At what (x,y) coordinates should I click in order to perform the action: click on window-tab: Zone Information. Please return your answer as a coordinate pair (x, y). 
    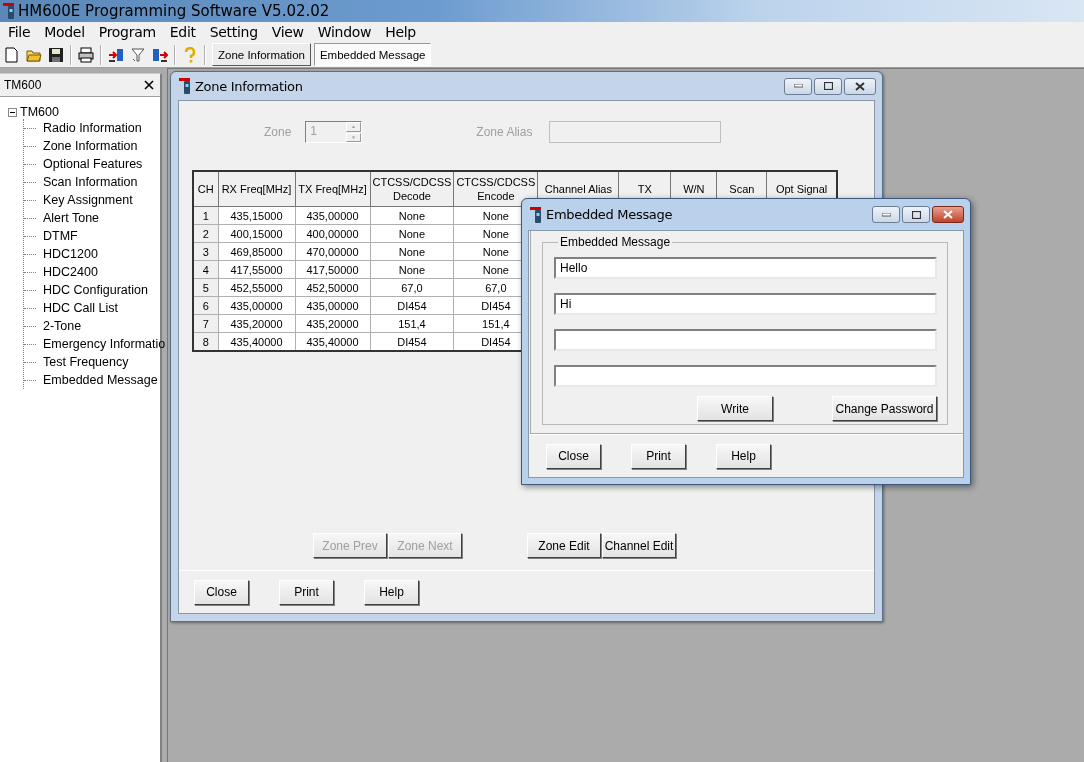
    Looking at the image, I should click on (261, 54).